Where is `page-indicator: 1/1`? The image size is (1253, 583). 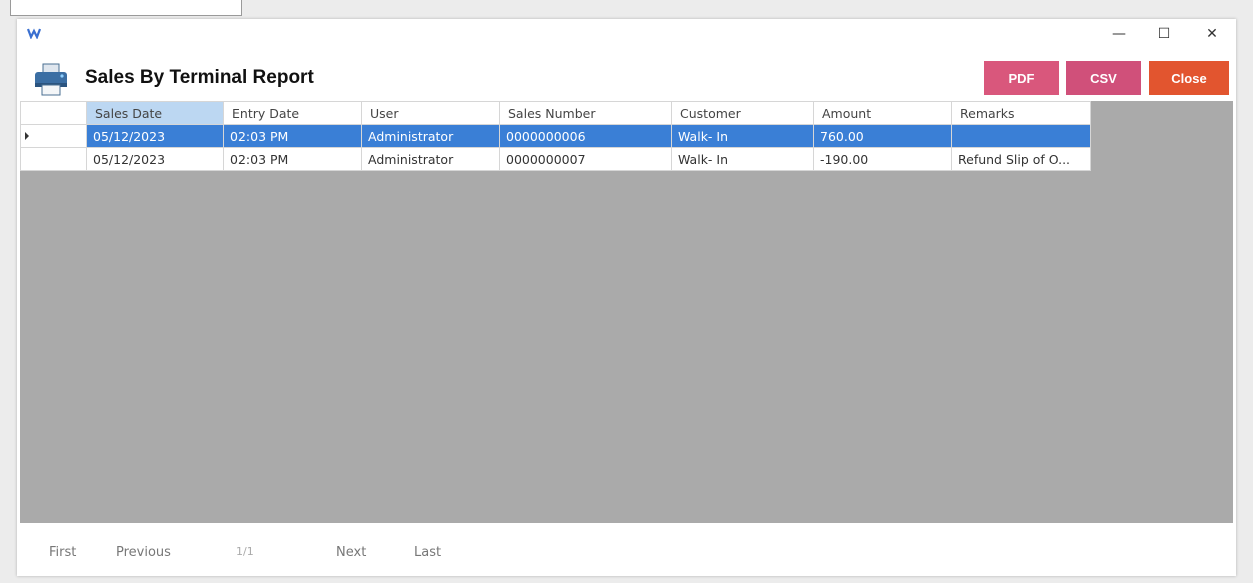
page-indicator: 1/1 is located at coordinates (245, 551).